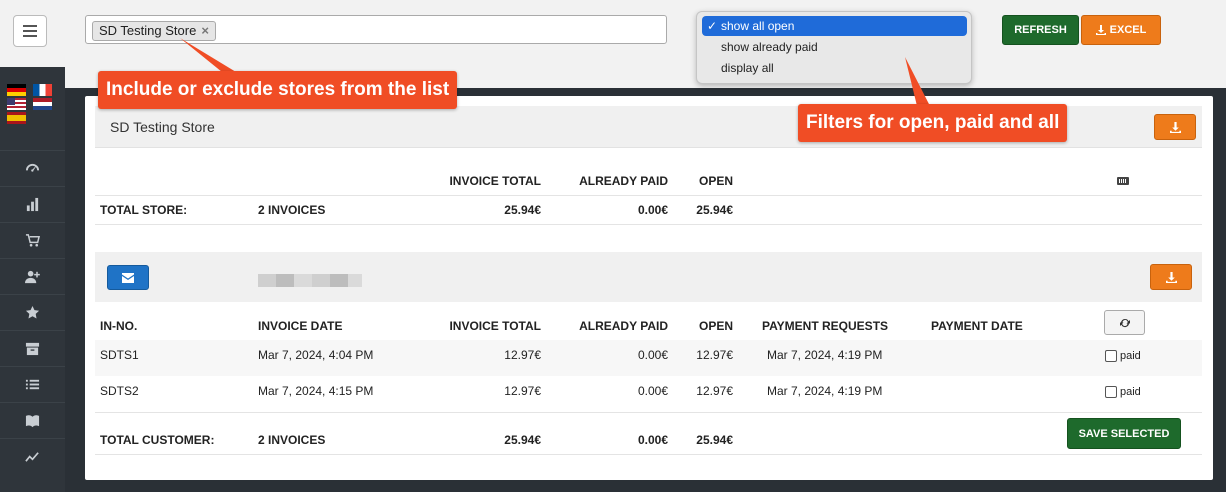 The image size is (1226, 492). Describe the element at coordinates (162, 127) in the screenshot. I see `store-name: SD Testing Store` at that location.